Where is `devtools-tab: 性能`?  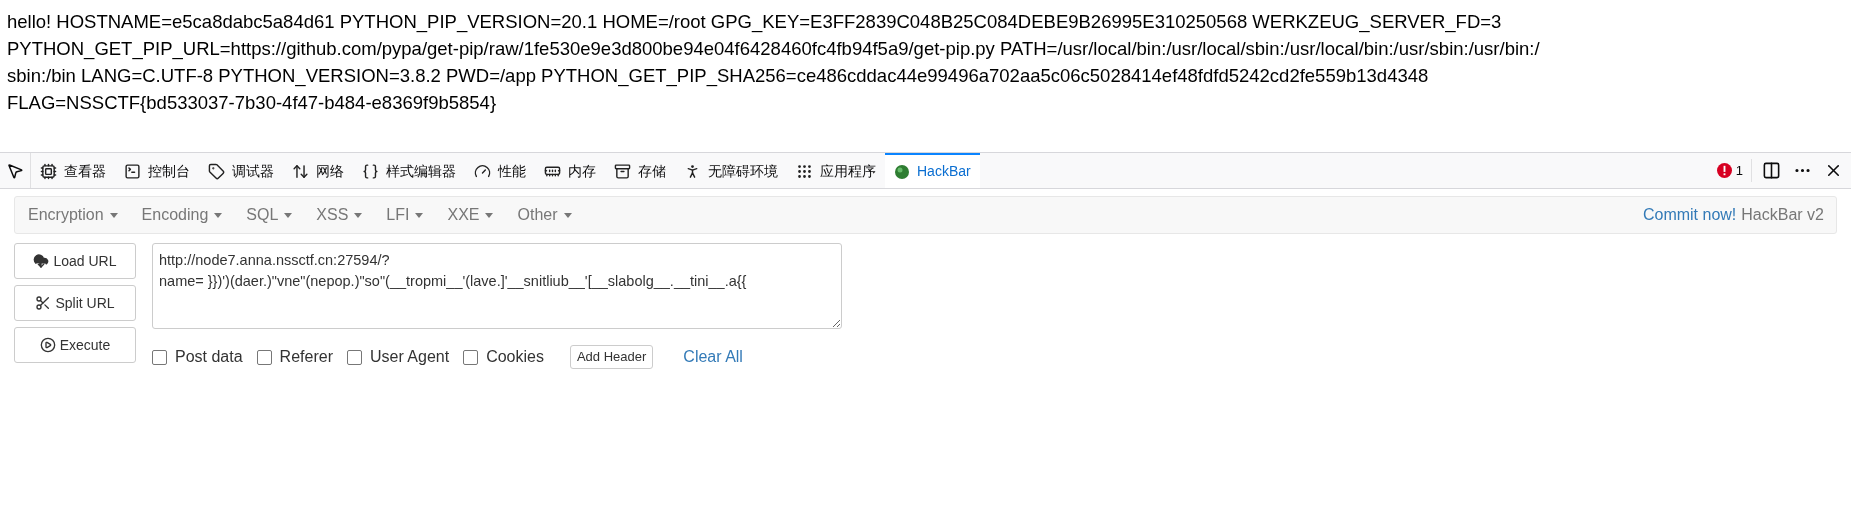 devtools-tab: 性能 is located at coordinates (500, 170).